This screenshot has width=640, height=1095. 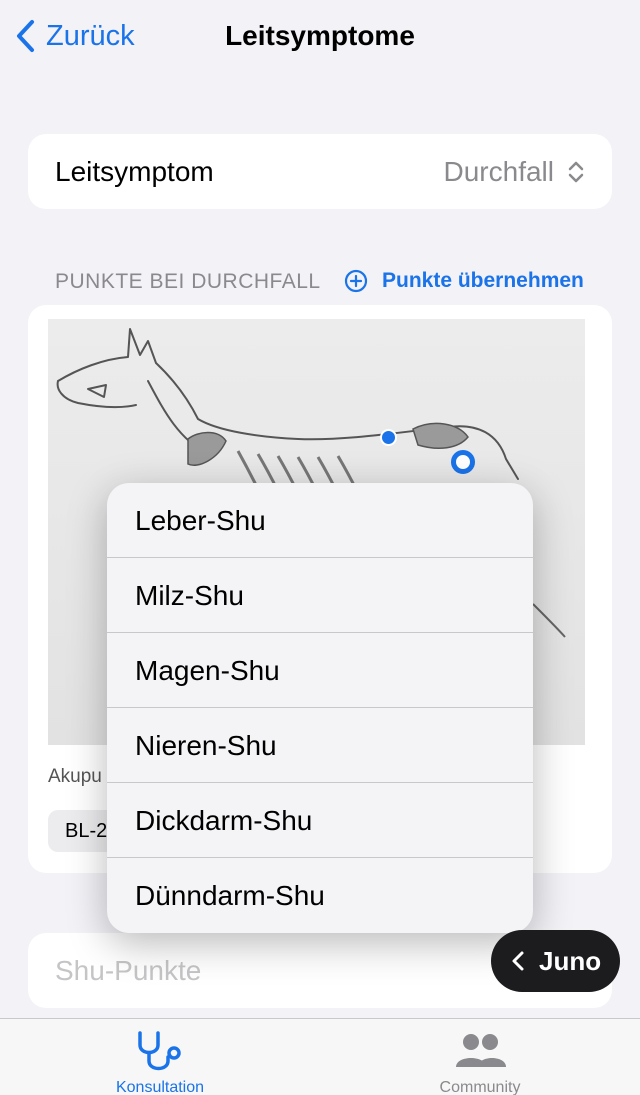 What do you see at coordinates (320, 595) in the screenshot?
I see `menu-item-milz-shu: Milz-Shu` at bounding box center [320, 595].